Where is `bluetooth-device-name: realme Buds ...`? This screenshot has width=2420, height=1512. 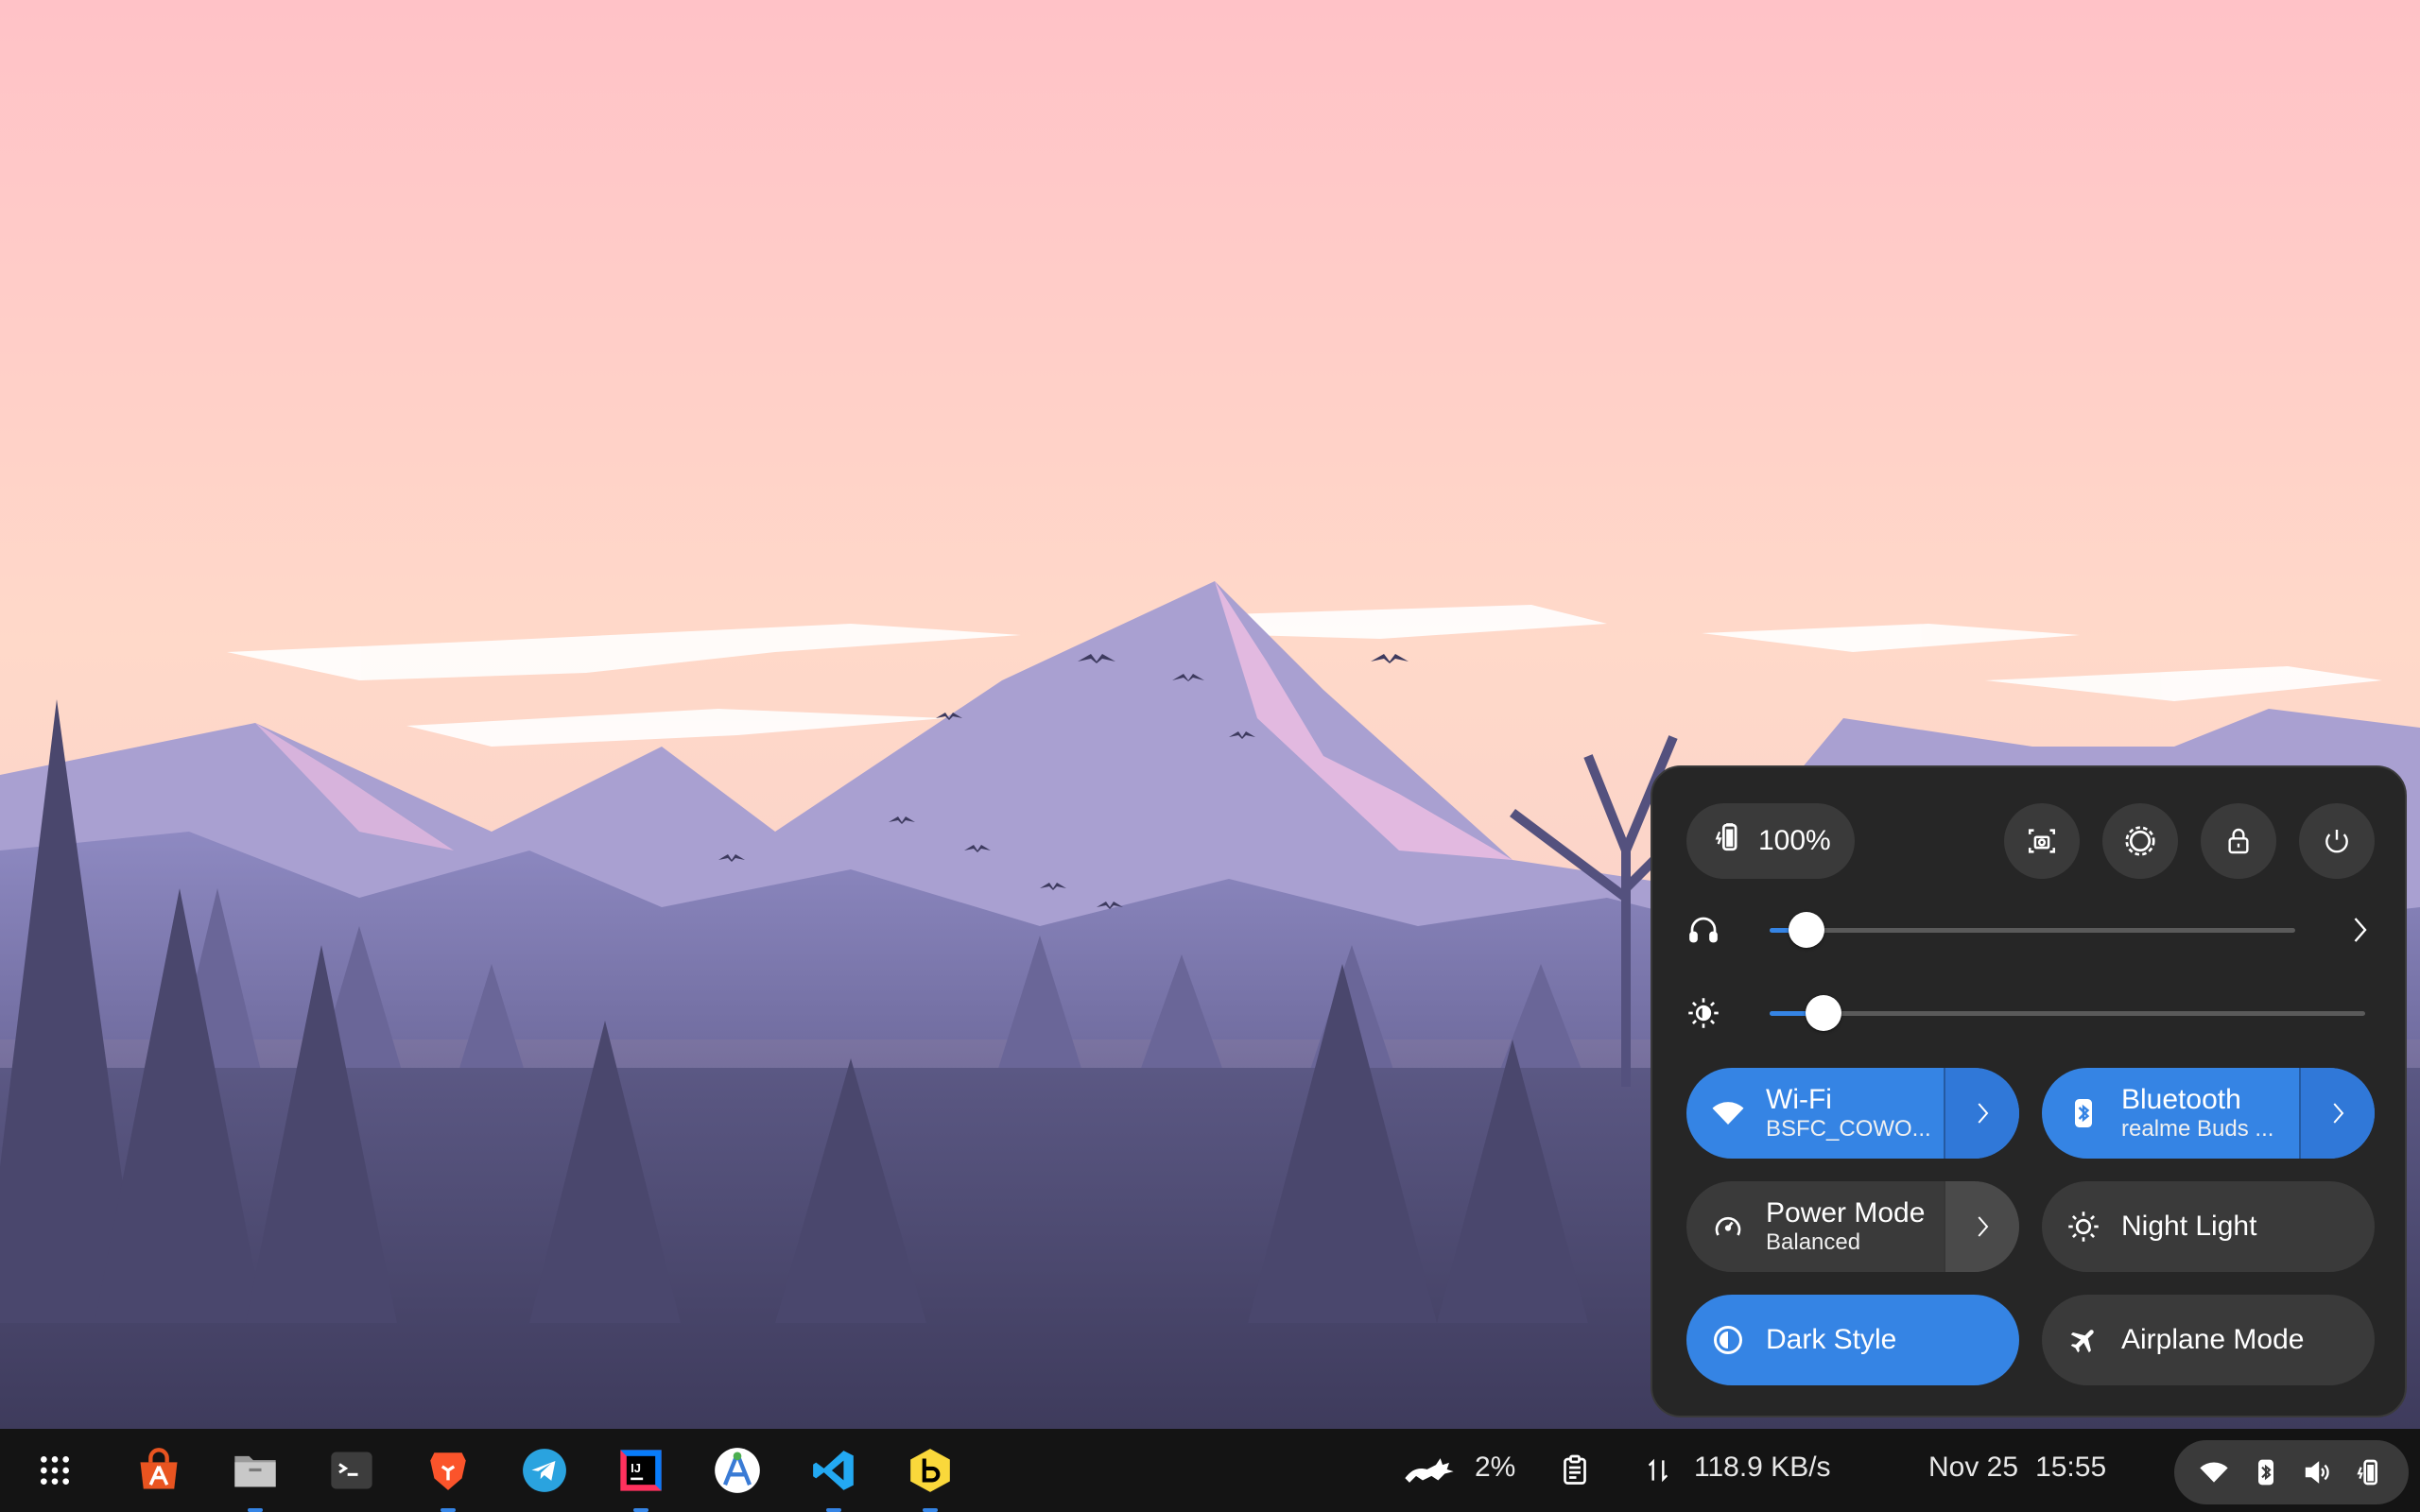 bluetooth-device-name: realme Buds ... is located at coordinates (2197, 1129).